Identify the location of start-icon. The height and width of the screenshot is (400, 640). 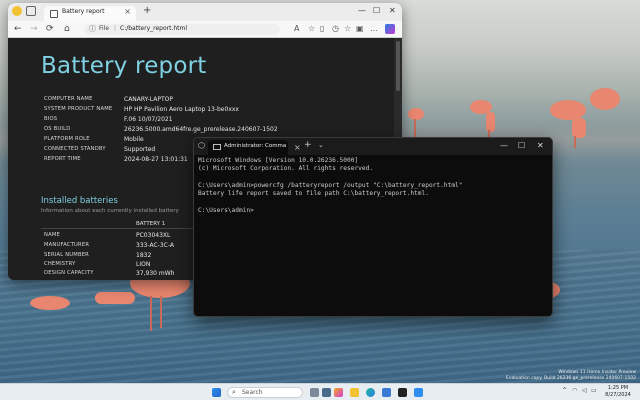
(216, 392).